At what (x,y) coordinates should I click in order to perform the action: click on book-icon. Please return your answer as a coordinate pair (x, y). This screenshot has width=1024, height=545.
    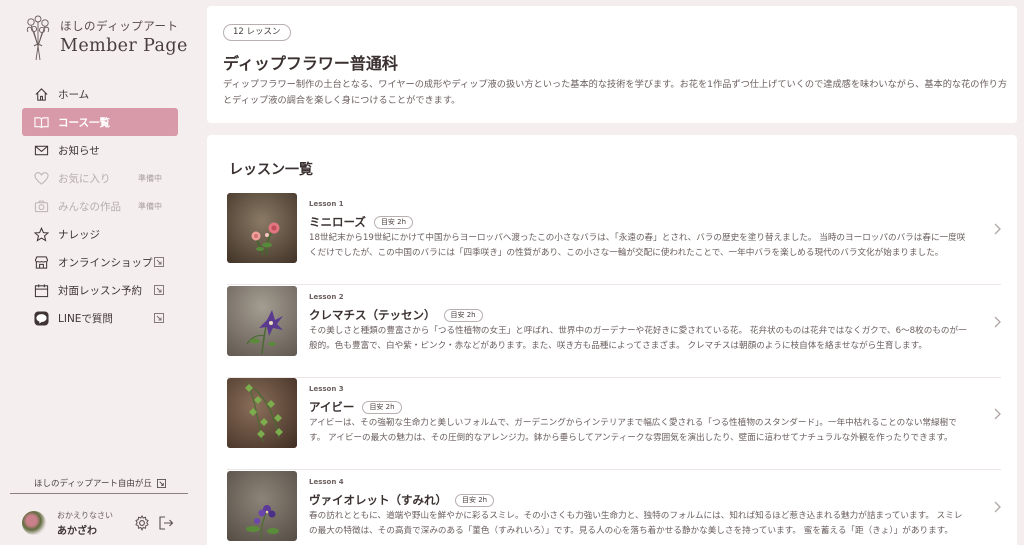
    Looking at the image, I should click on (41, 123).